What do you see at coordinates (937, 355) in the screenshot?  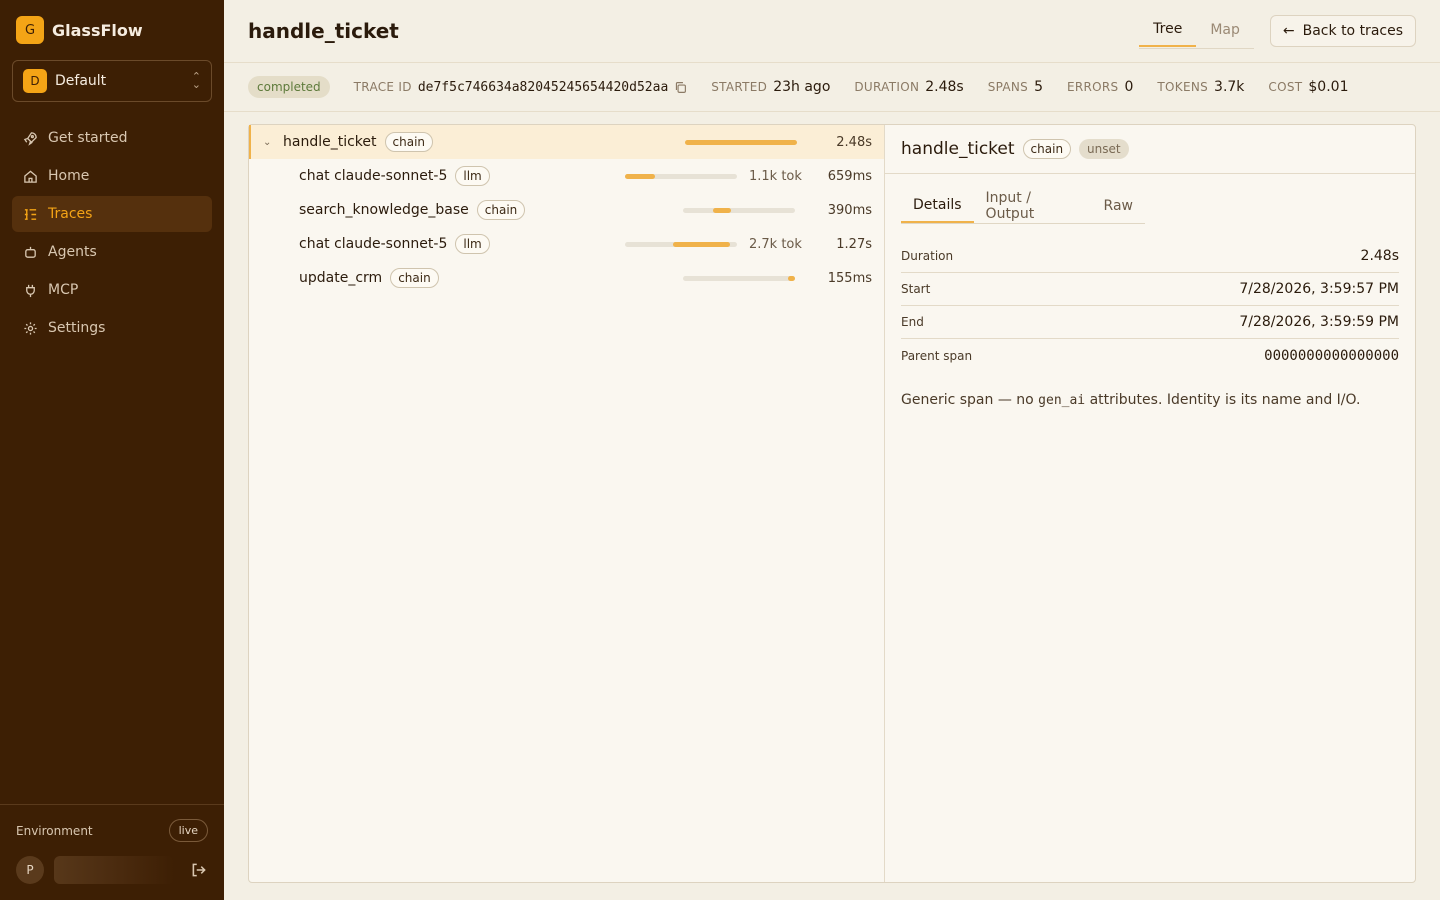 I see `field-key: Parent span` at bounding box center [937, 355].